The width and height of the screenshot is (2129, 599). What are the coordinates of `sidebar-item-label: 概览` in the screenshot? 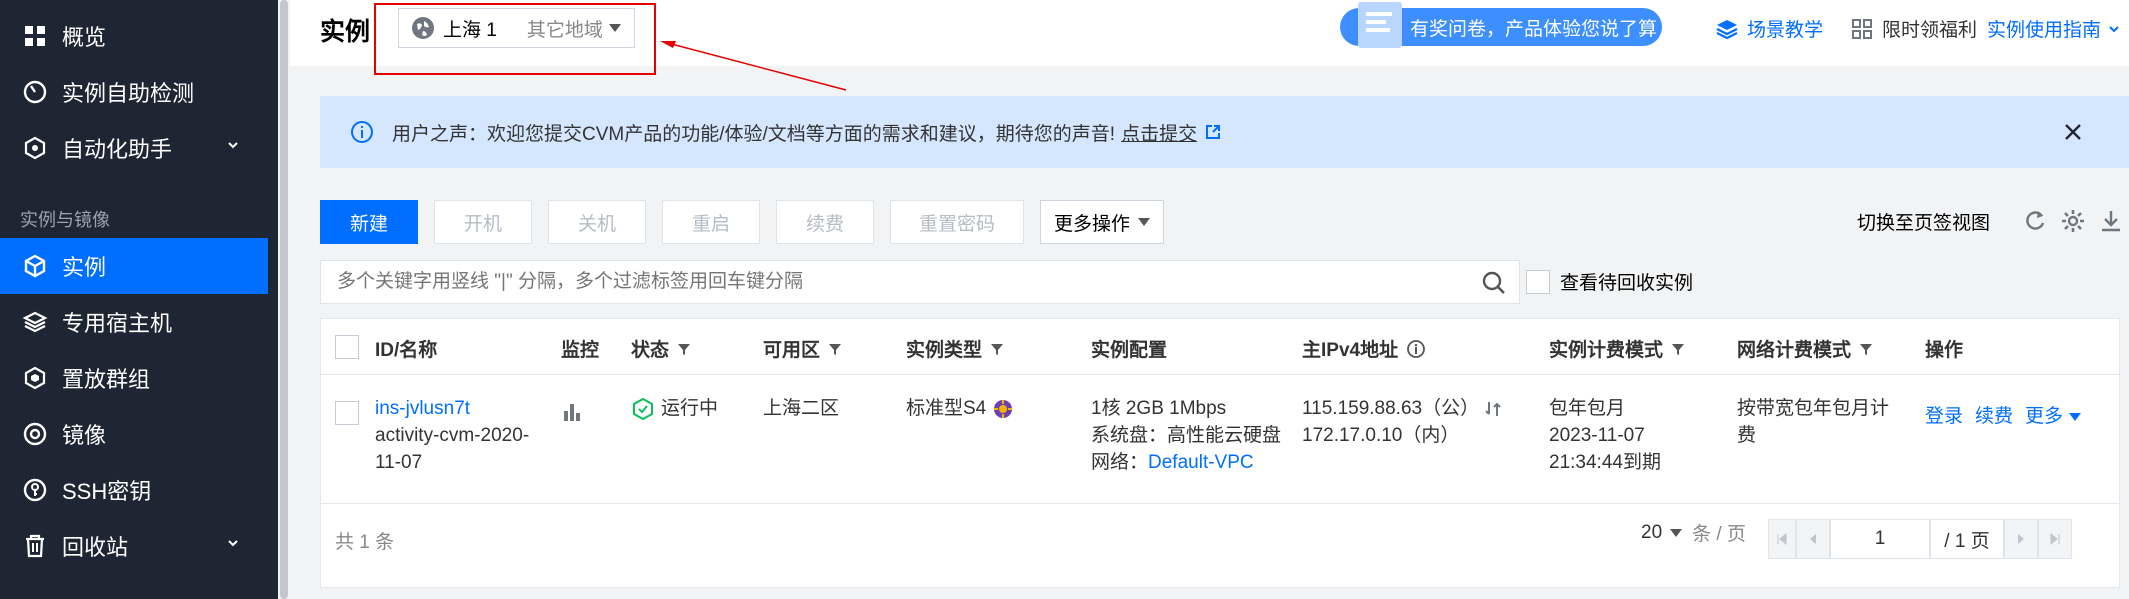 It's located at (84, 37).